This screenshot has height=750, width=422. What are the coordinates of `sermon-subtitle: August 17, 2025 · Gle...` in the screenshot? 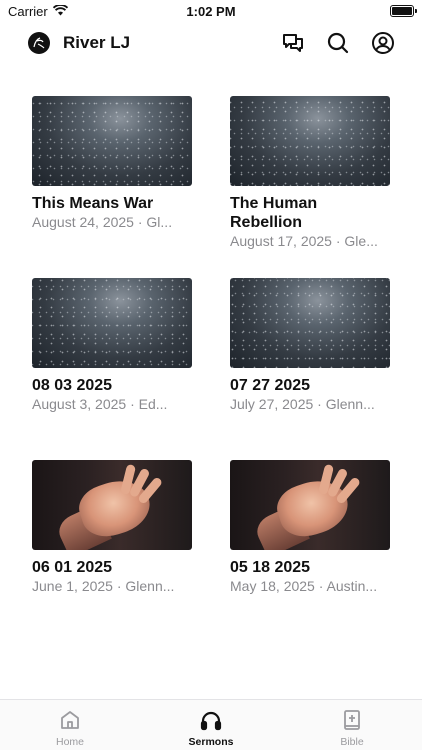 It's located at (304, 241).